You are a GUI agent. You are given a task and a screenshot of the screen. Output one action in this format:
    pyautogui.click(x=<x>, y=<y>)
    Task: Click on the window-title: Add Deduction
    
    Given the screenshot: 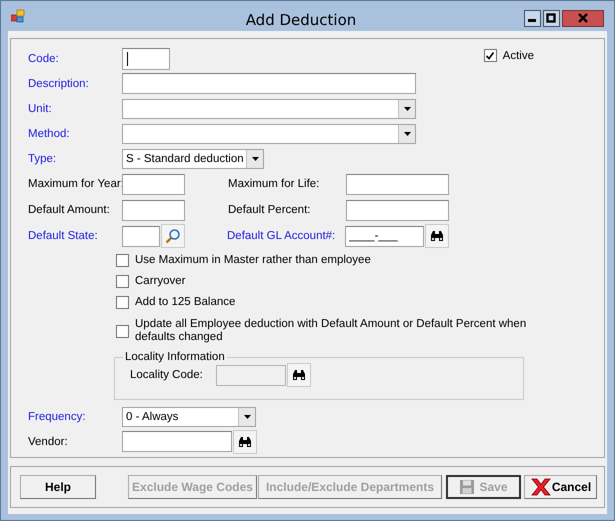 What is the action you would take?
    pyautogui.click(x=301, y=20)
    